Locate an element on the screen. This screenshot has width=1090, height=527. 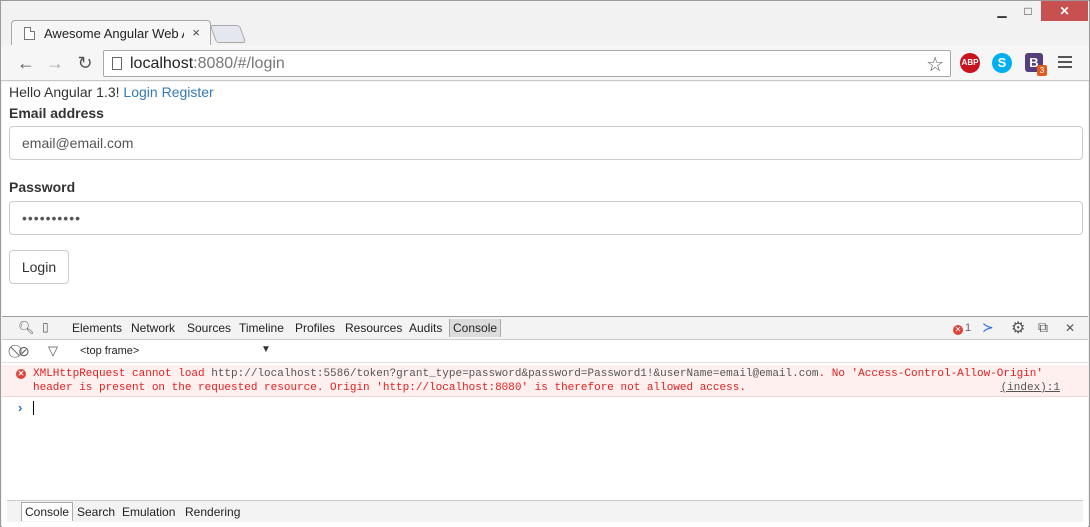
console-drawer-icon: ≻ is located at coordinates (988, 327).